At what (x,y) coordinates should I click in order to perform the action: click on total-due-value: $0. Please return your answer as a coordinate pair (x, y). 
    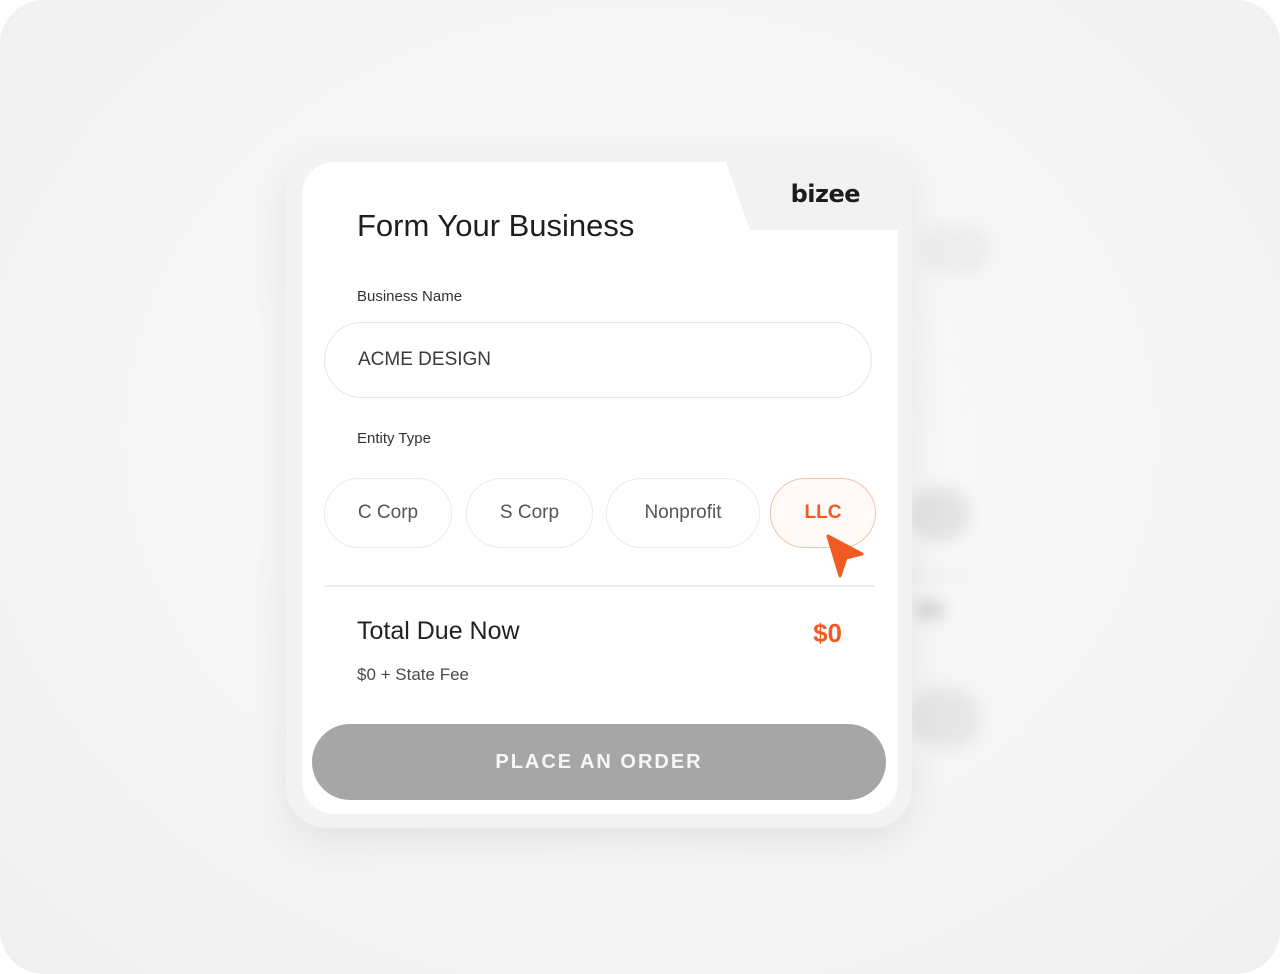
    Looking at the image, I should click on (827, 633).